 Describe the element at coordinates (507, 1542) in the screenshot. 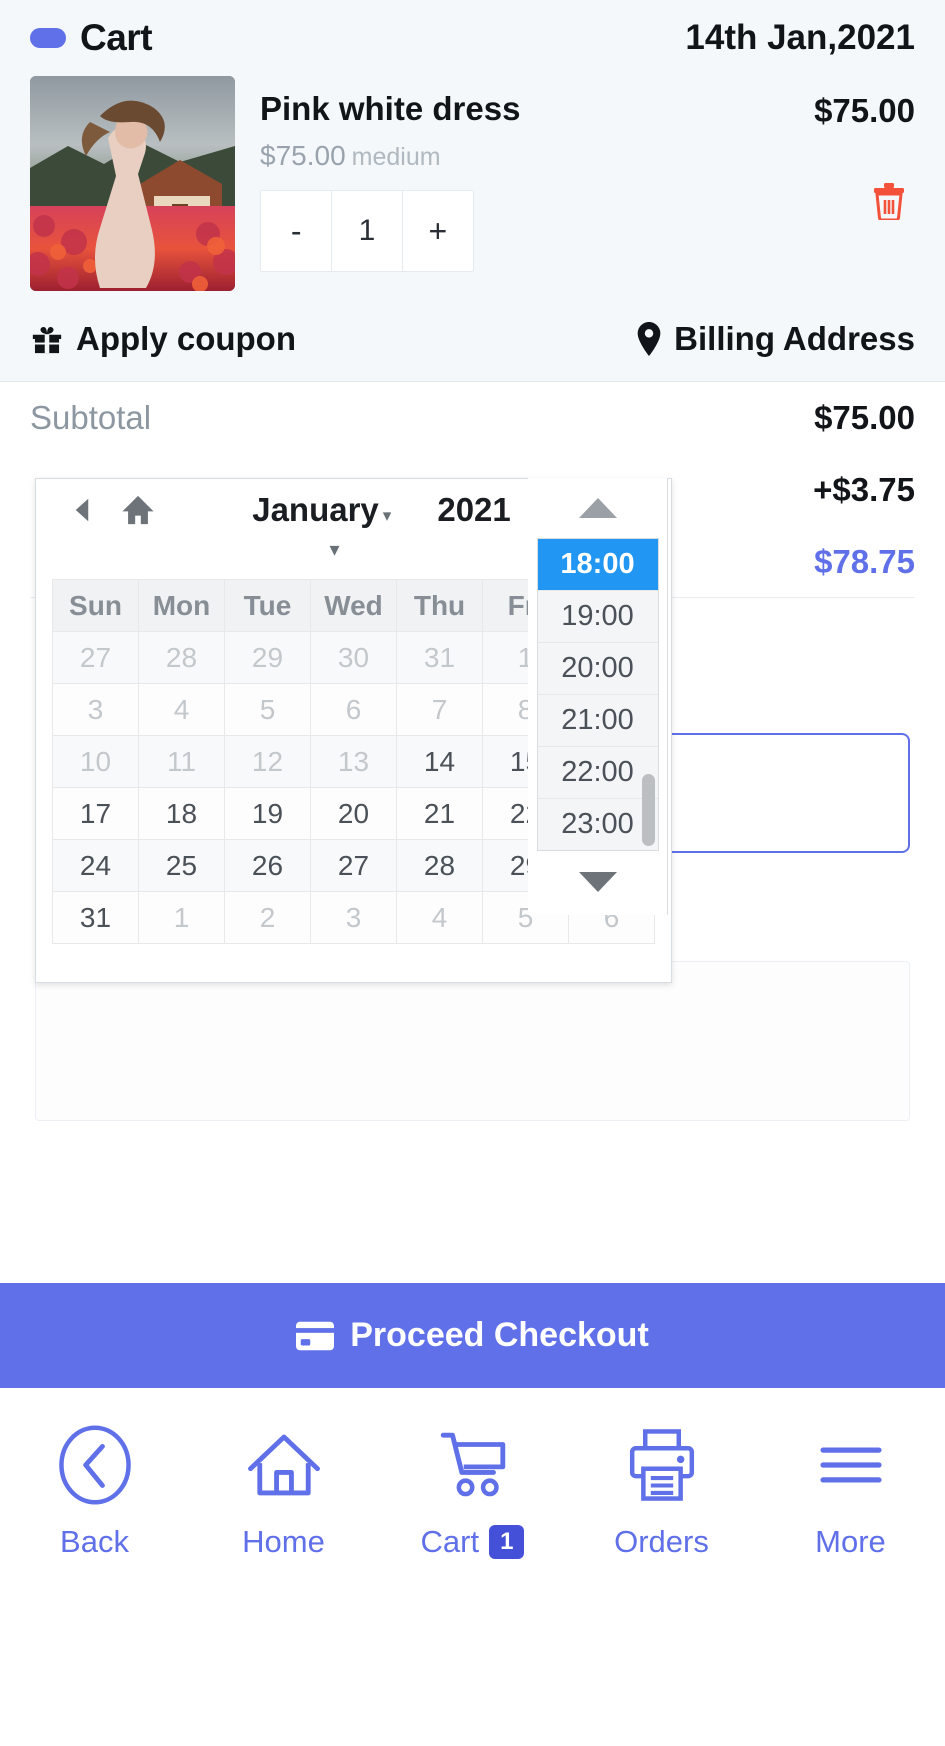

I see `cart-badge: 1` at that location.